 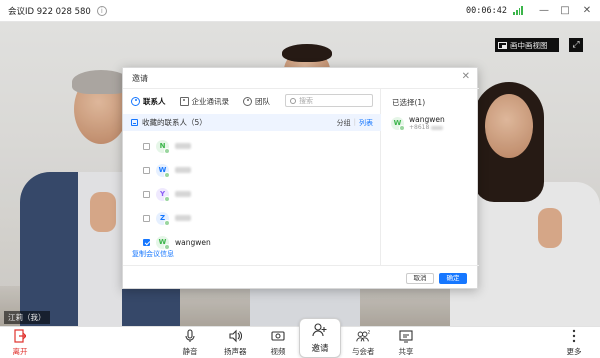 What do you see at coordinates (565, 11) in the screenshot?
I see `maximize-icon: □` at bounding box center [565, 11].